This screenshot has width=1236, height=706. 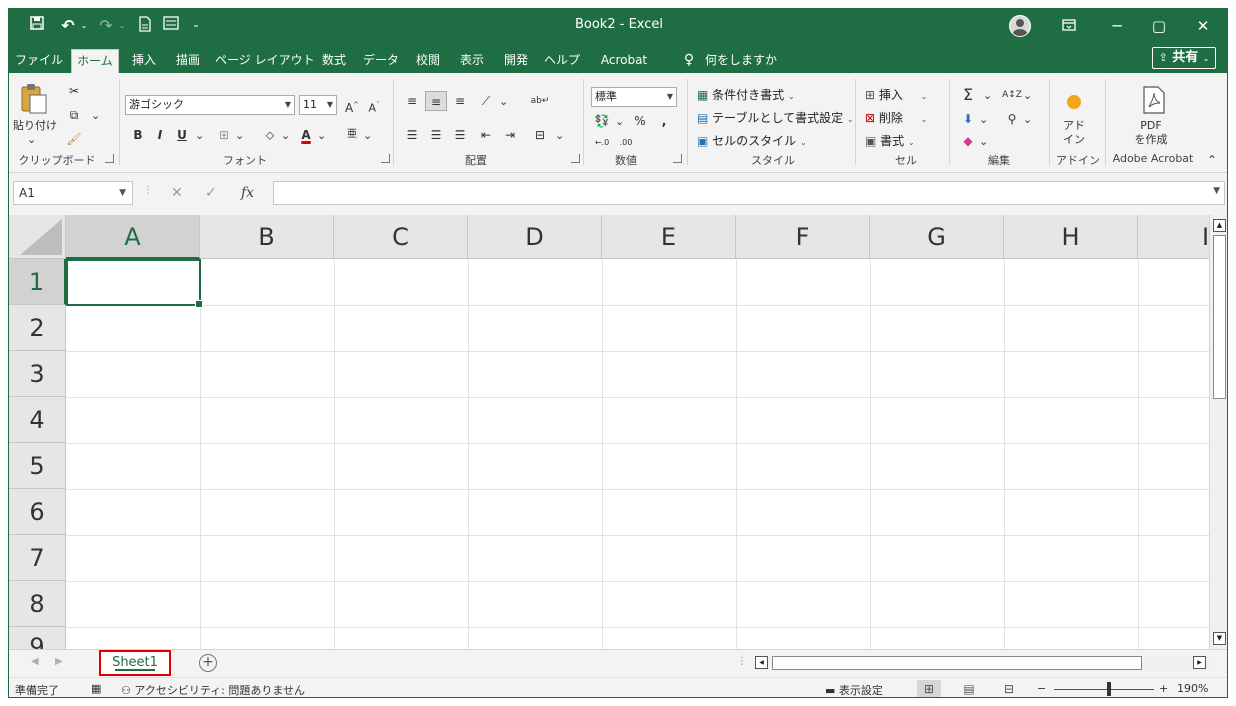 I want to click on delete-cells-button: ⊠ 削除 ⌄, so click(x=896, y=119).